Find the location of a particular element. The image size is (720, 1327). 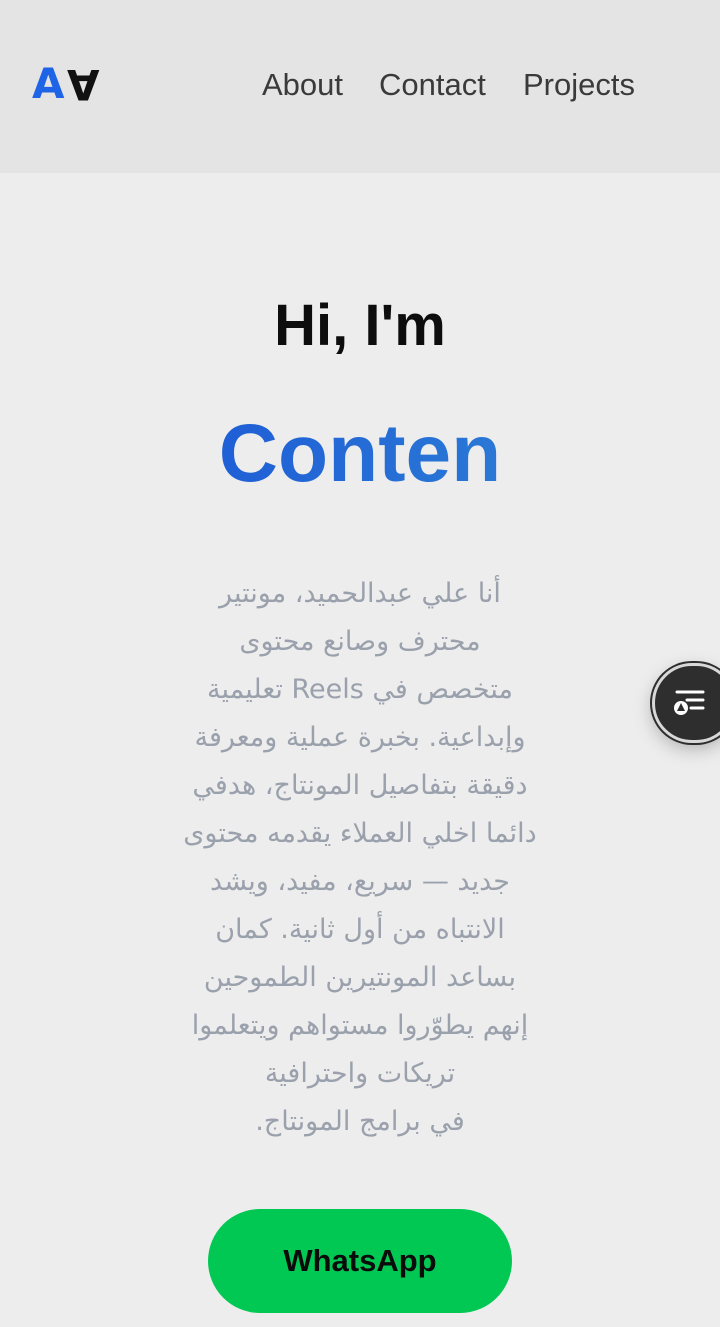

bio-line: بساعد المونتيرين الطموحين is located at coordinates (360, 977).